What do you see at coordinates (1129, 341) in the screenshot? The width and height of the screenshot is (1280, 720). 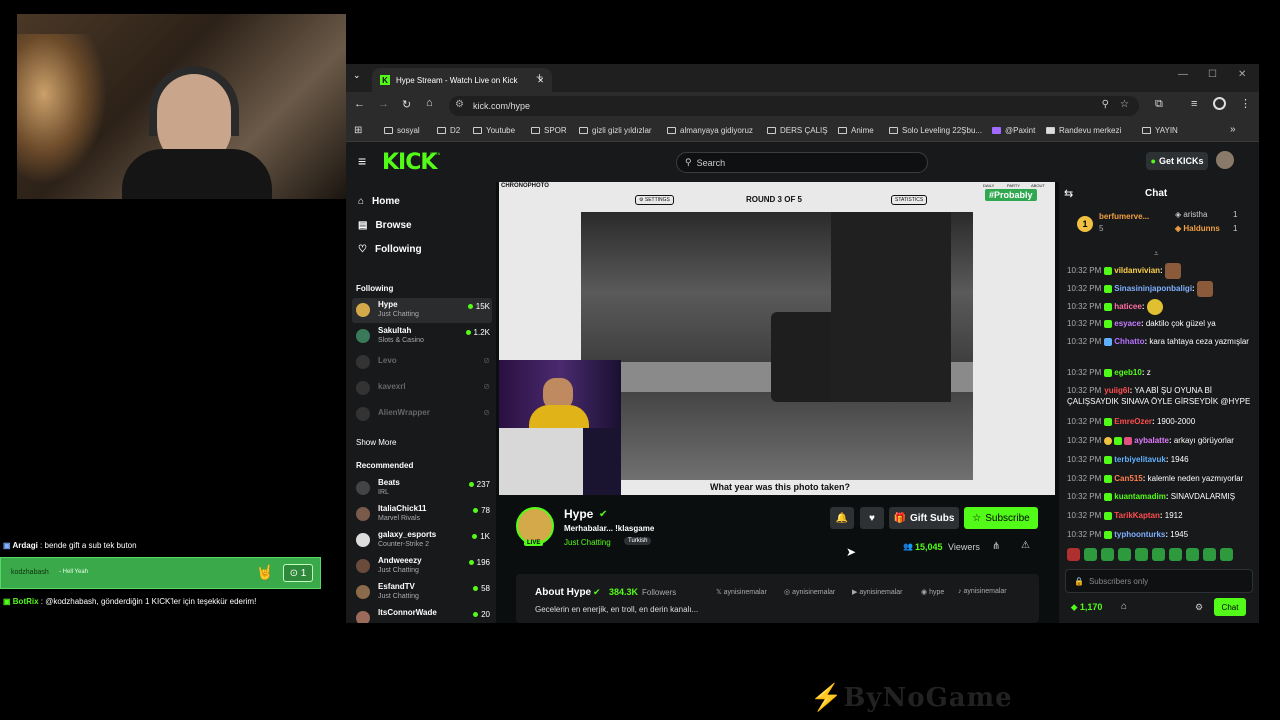 I see `chat-user: Chhatto` at bounding box center [1129, 341].